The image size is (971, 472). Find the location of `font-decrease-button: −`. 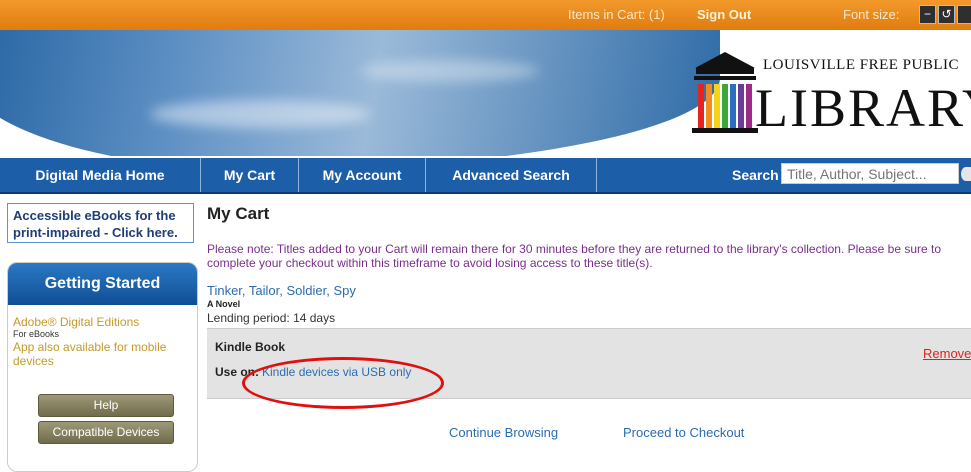

font-decrease-button: − is located at coordinates (927, 14).